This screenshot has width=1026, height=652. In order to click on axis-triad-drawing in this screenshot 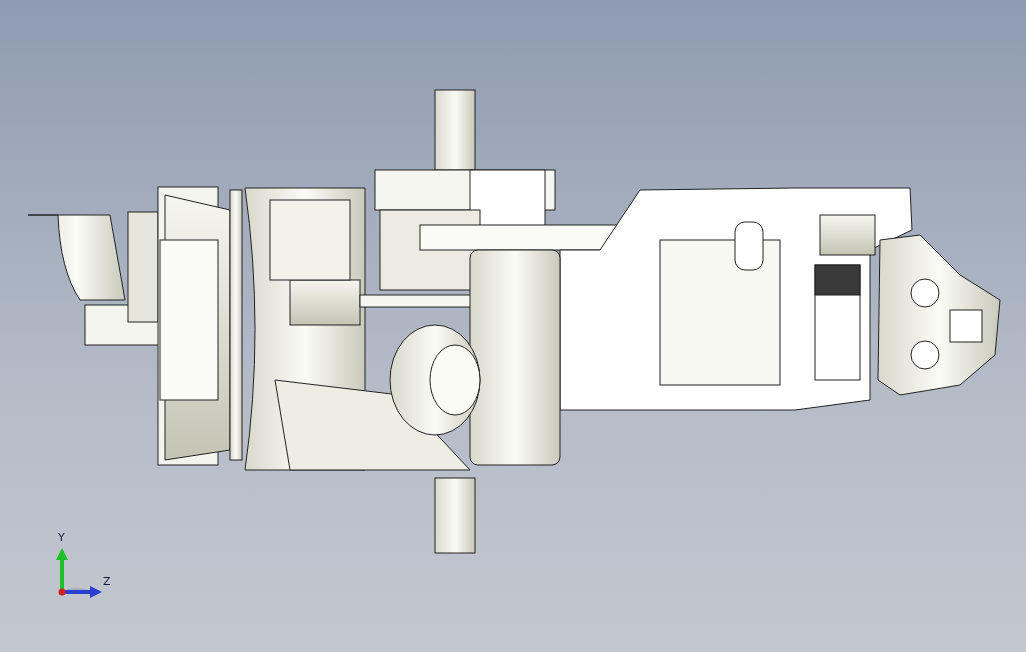, I will do `click(79, 573)`.